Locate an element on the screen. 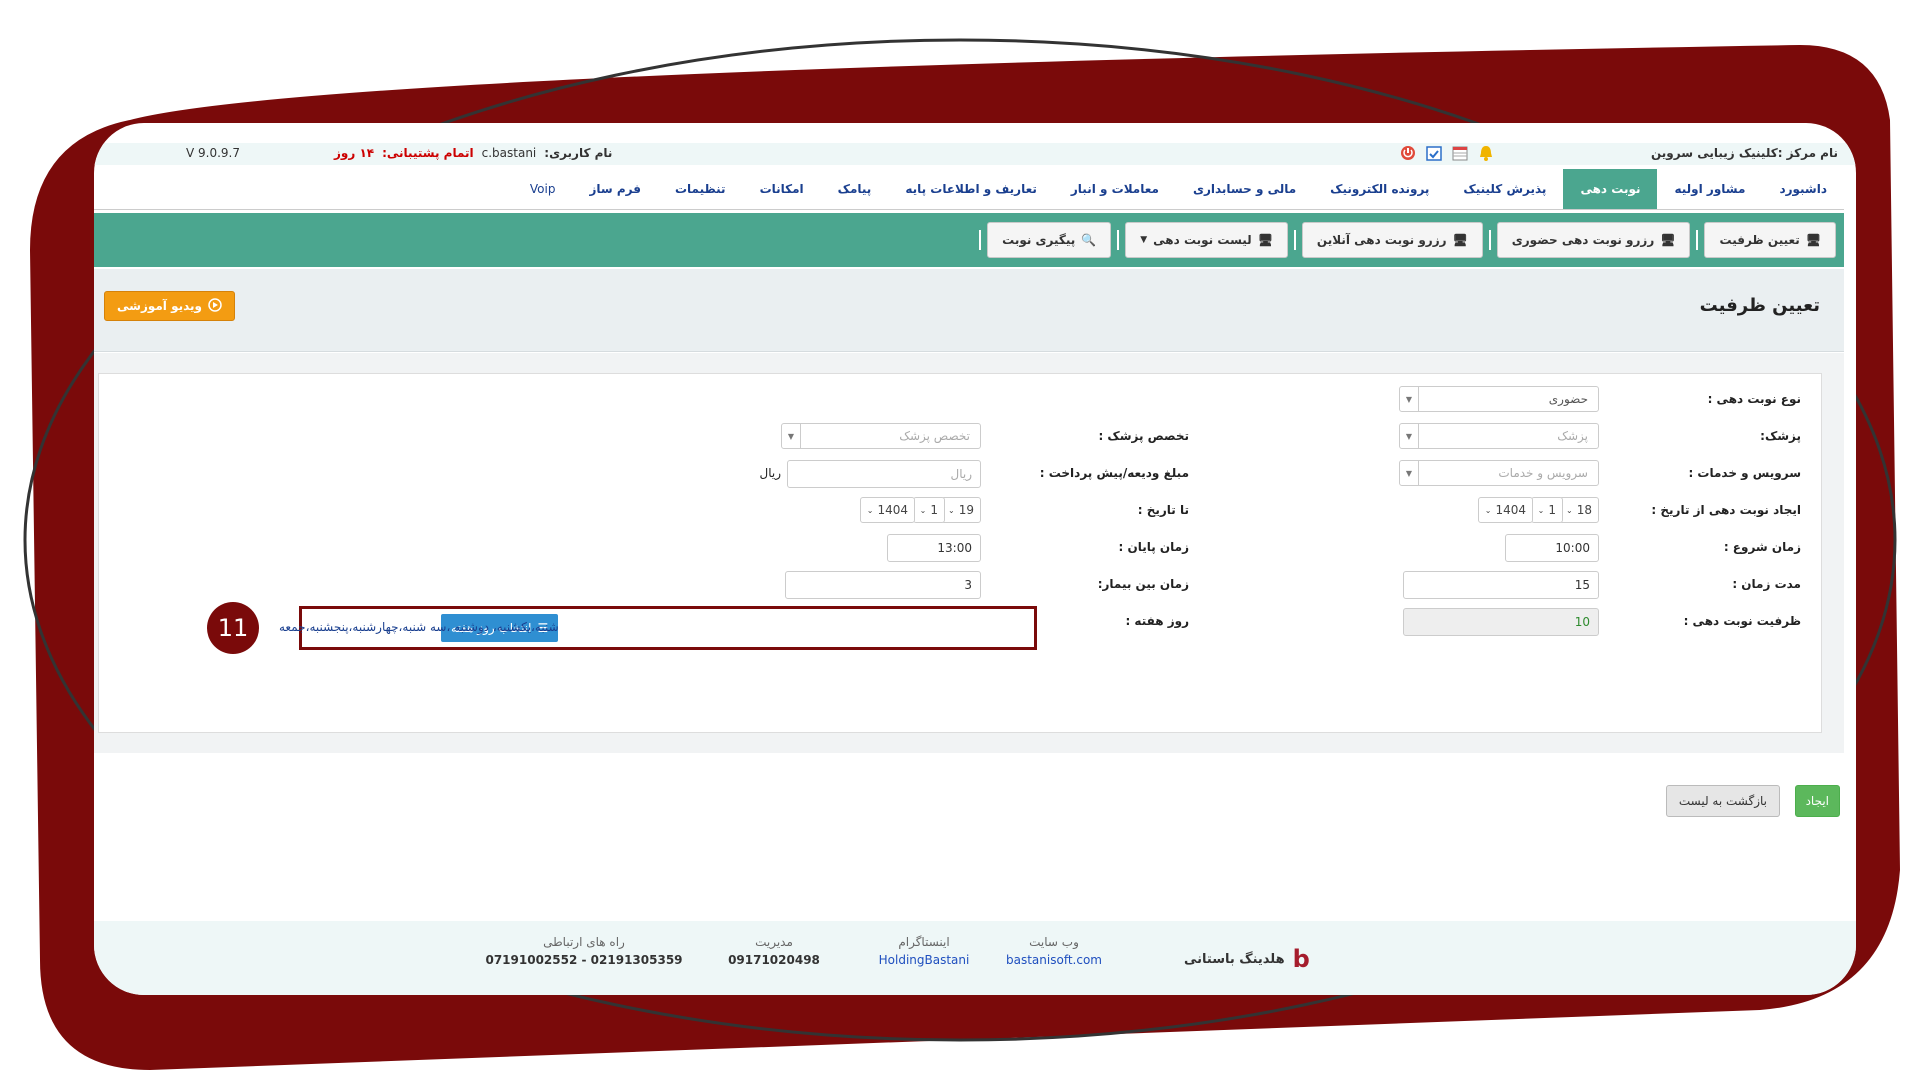 Image resolution: width=1920 pixels, height=1080 pixels. capacity-input: 10 is located at coordinates (1501, 622).